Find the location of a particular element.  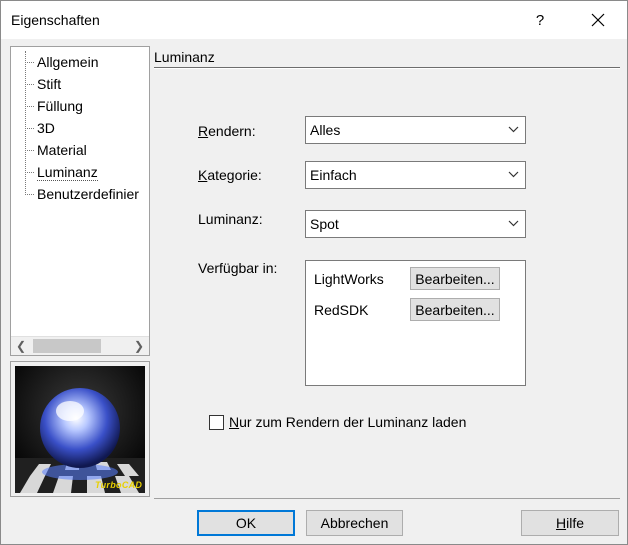

scroll-thumb is located at coordinates (67, 346).